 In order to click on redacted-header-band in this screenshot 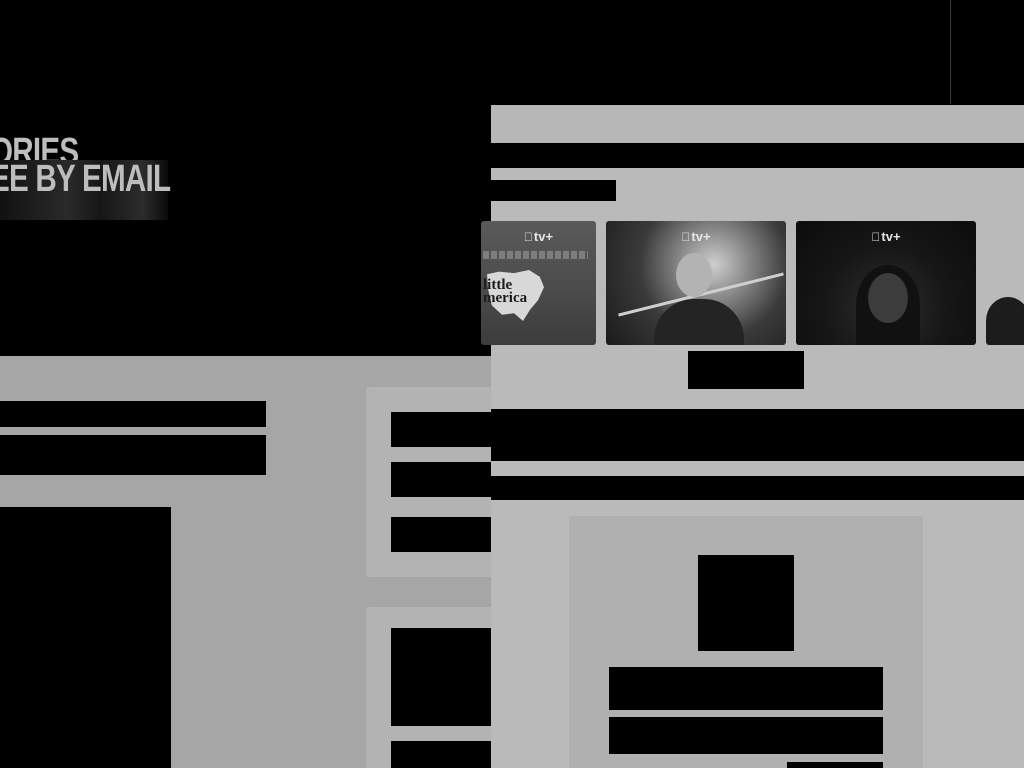, I will do `click(757, 155)`.